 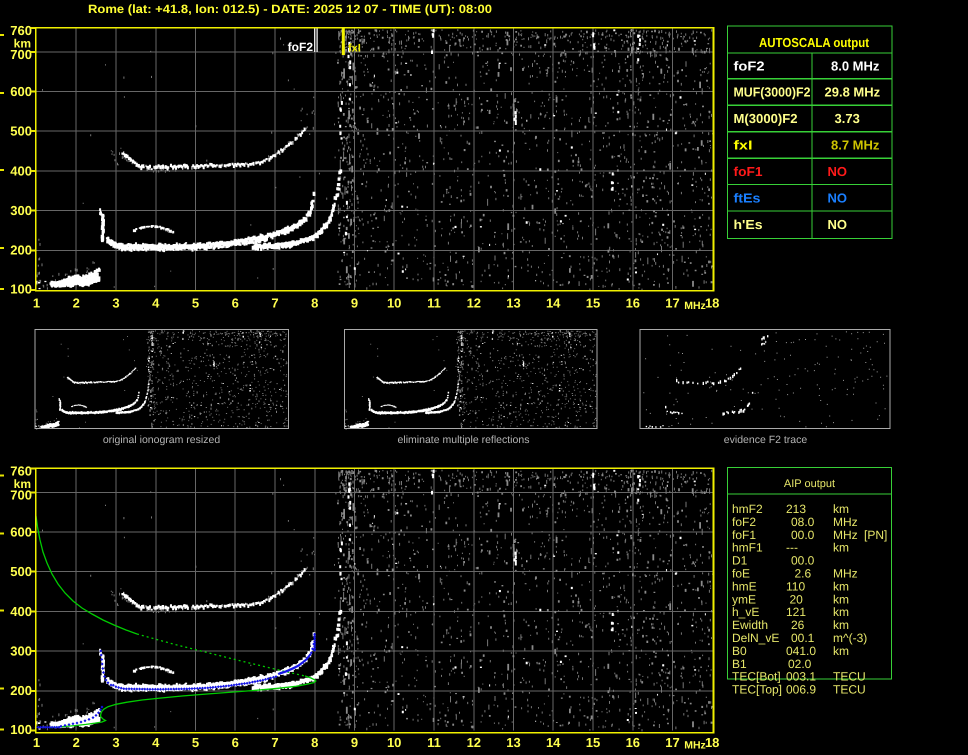 What do you see at coordinates (744, 599) in the screenshot?
I see `svg-text: ymE` at bounding box center [744, 599].